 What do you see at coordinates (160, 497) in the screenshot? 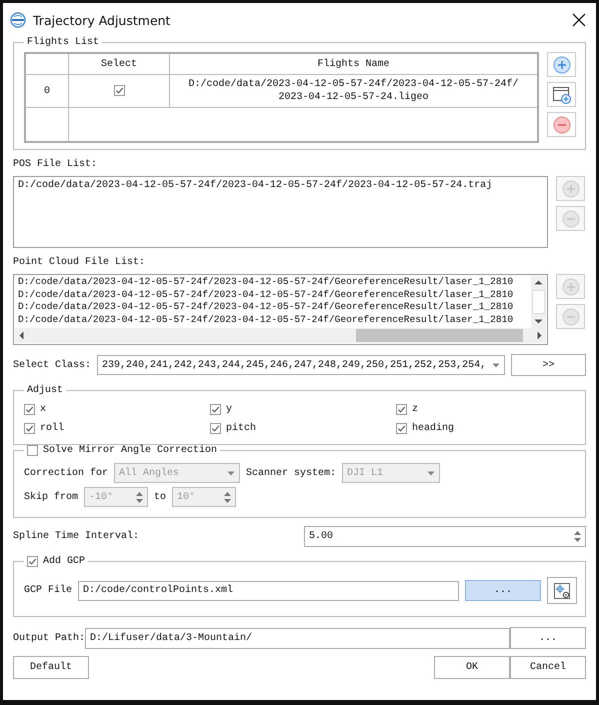
I see `field-label: to` at bounding box center [160, 497].